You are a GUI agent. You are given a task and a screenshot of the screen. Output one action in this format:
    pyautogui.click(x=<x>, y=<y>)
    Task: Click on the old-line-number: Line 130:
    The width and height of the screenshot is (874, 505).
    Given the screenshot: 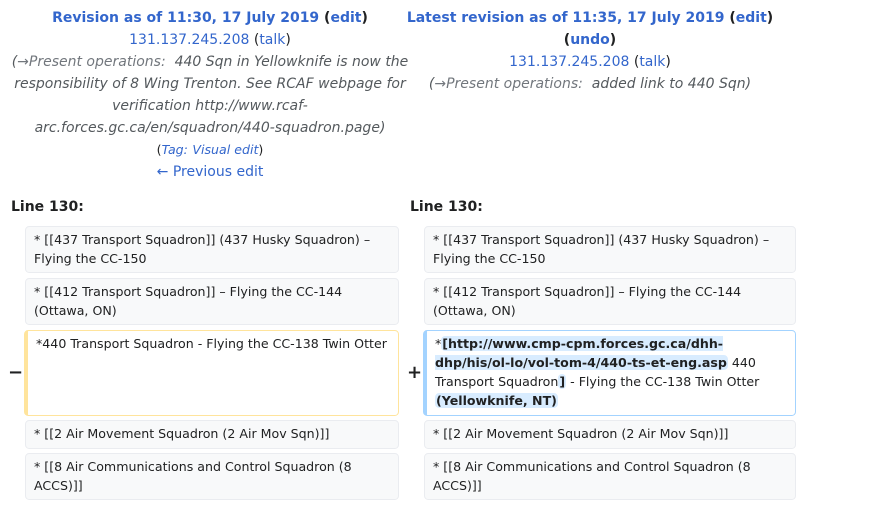 What is the action you would take?
    pyautogui.click(x=47, y=207)
    